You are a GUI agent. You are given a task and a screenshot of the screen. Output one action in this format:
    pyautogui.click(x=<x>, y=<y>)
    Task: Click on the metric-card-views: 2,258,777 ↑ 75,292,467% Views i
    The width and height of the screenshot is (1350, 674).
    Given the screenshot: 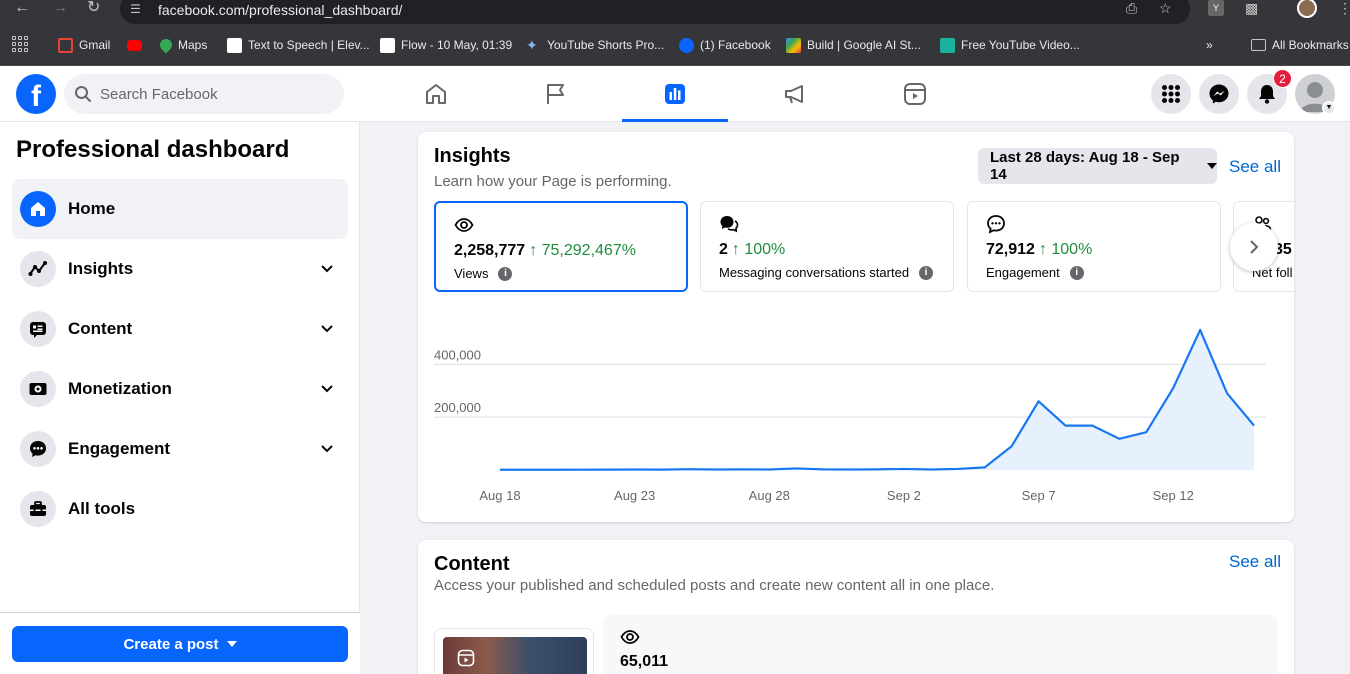 What is the action you would take?
    pyautogui.click(x=561, y=246)
    